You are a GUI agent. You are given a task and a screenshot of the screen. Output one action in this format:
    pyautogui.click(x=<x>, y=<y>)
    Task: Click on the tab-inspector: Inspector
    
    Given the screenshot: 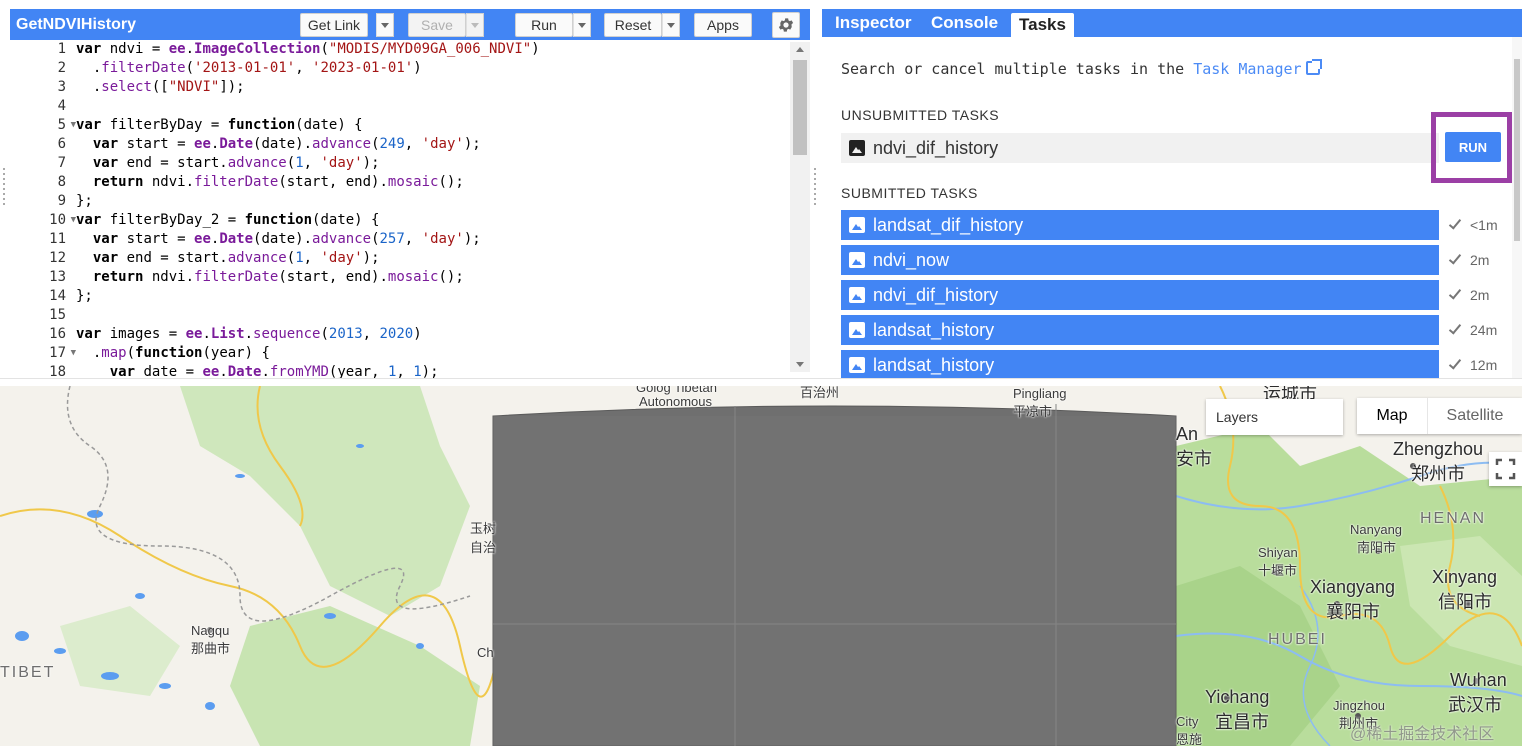 What is the action you would take?
    pyautogui.click(x=873, y=23)
    